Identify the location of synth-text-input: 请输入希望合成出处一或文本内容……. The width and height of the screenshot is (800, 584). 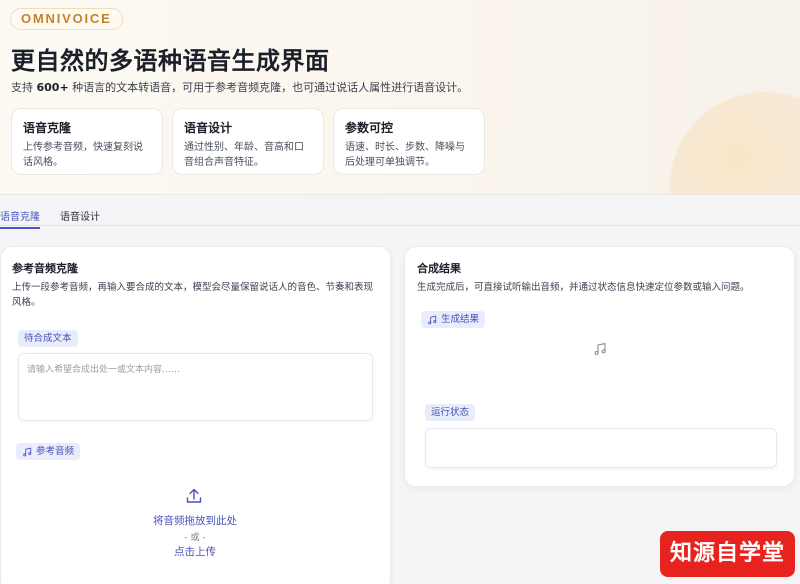
(195, 387).